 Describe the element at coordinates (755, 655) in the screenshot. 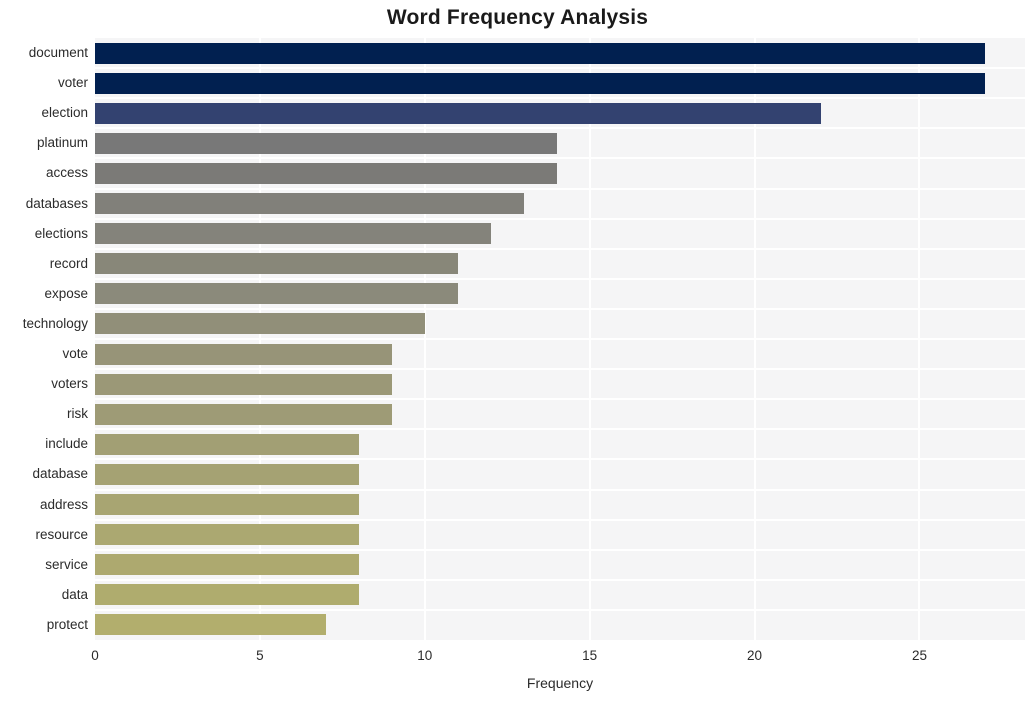

I see `x-axis-tick-label: 20` at that location.